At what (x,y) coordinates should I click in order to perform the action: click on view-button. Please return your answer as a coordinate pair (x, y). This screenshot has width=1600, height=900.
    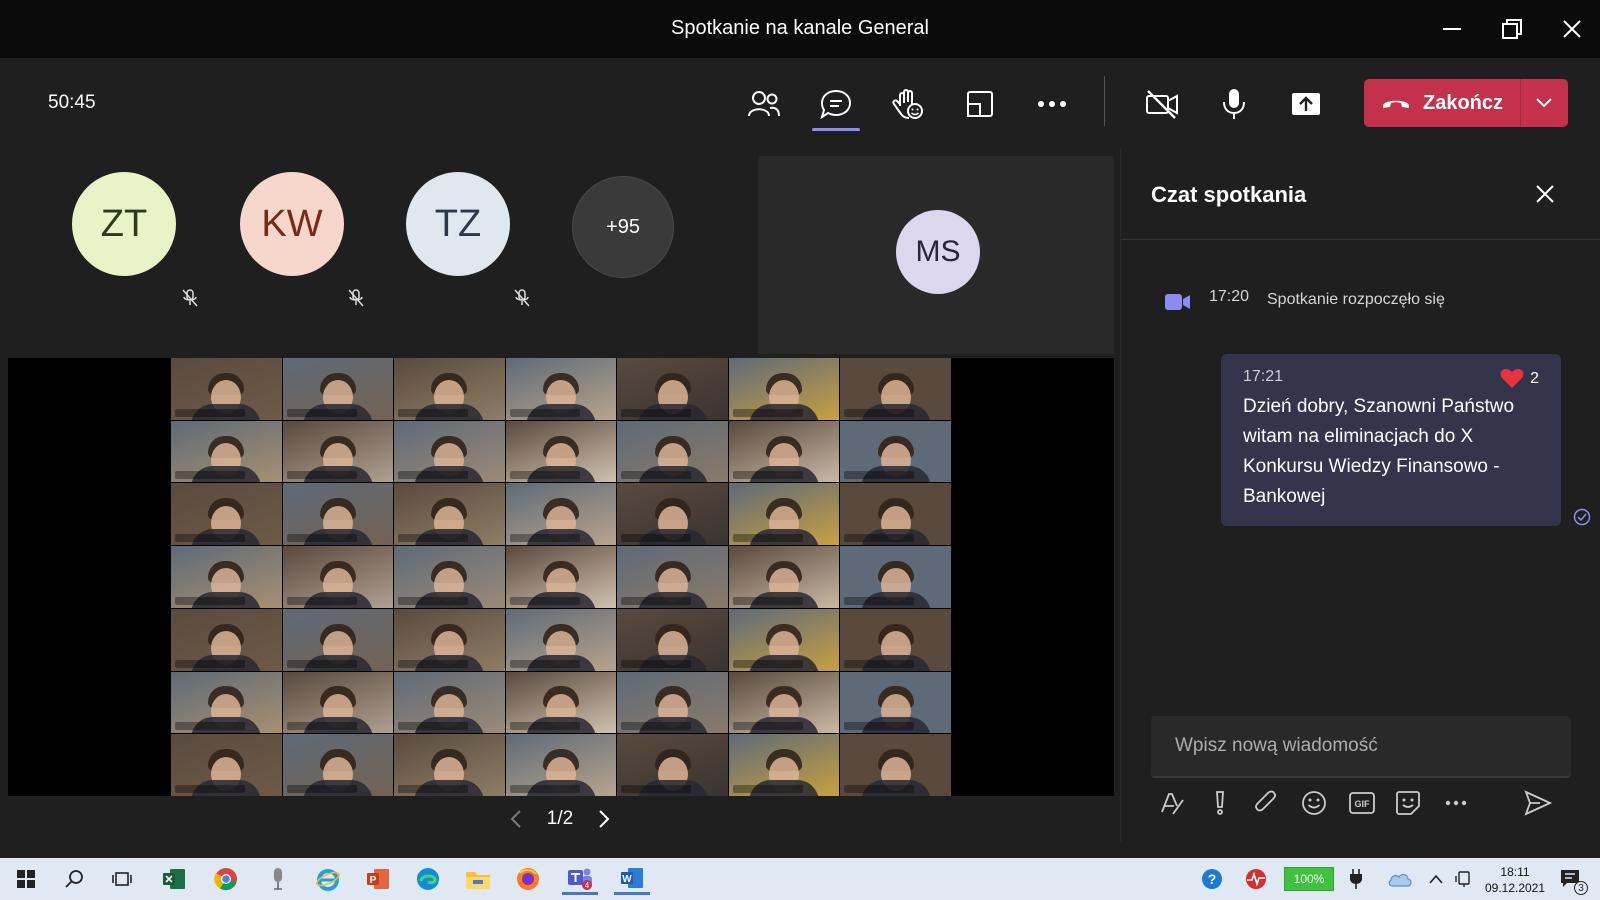
    Looking at the image, I should click on (980, 104).